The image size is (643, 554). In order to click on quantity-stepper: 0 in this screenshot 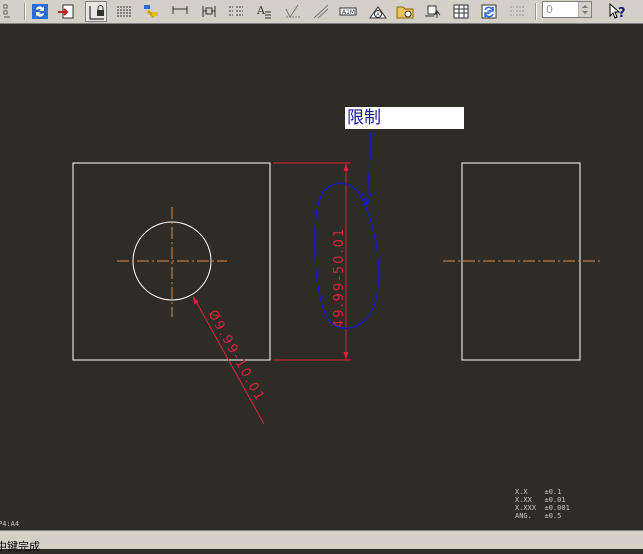, I will do `click(567, 9)`.